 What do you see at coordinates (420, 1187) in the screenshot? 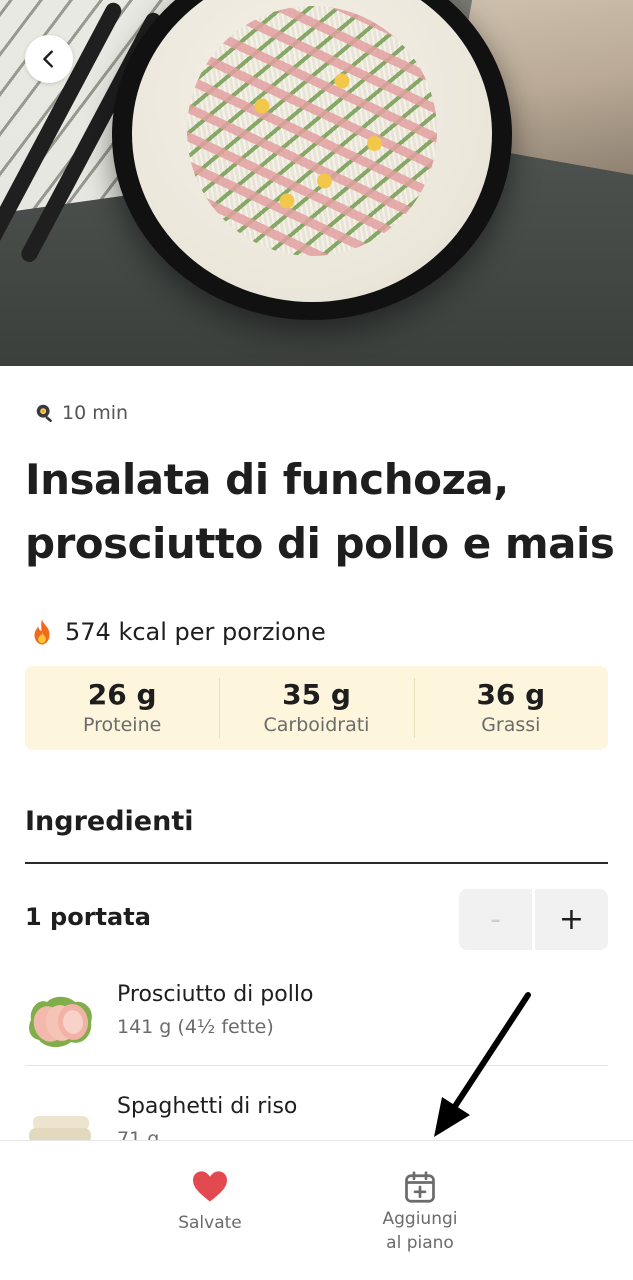
I see `calendar-plus-icon` at bounding box center [420, 1187].